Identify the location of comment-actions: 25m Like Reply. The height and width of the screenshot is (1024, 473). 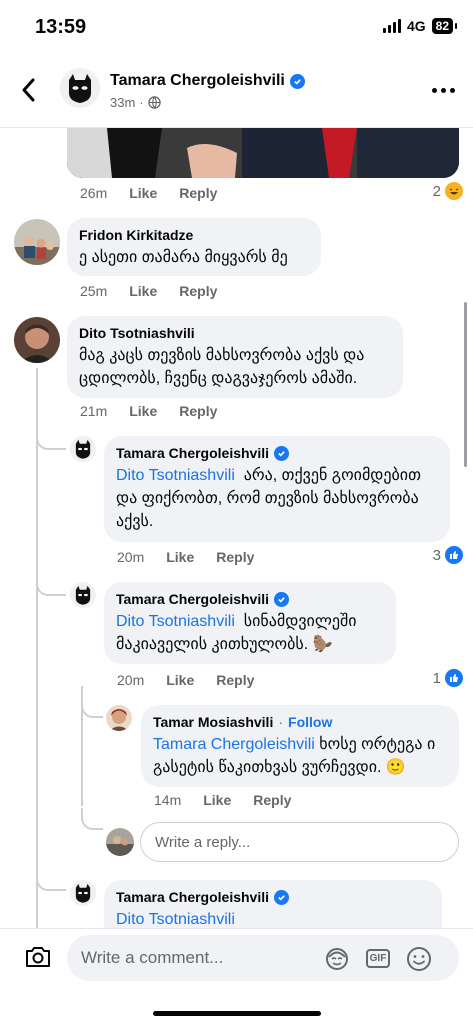
(149, 291).